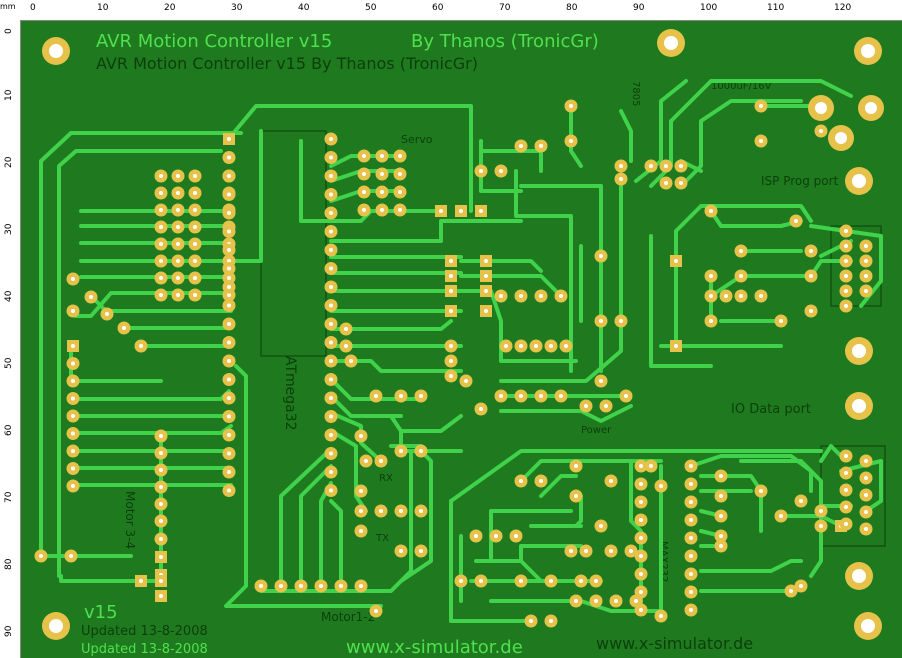 The image size is (902, 658). Describe the element at coordinates (371, 8) in the screenshot. I see `ruler-h-tick: 50` at that location.